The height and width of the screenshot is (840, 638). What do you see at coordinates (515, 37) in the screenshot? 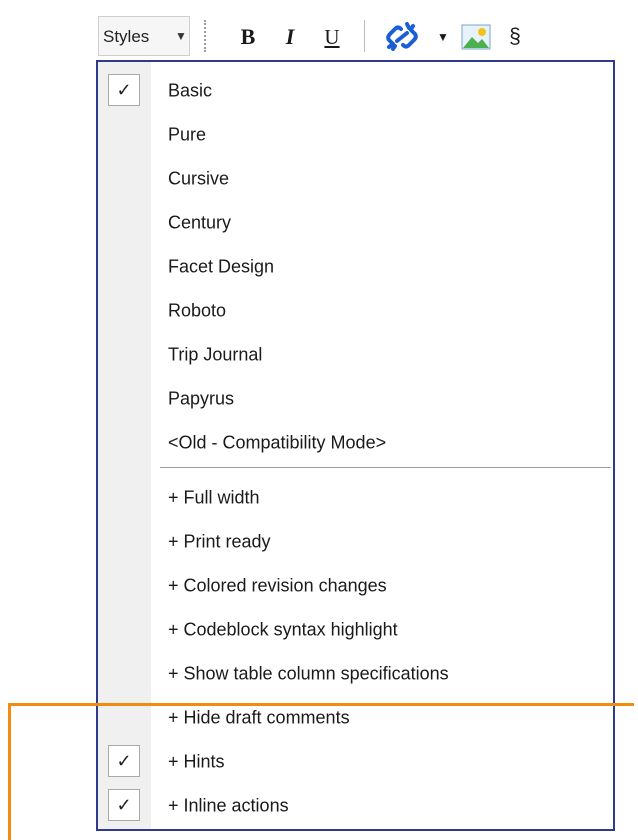
I see `section-button: §` at bounding box center [515, 37].